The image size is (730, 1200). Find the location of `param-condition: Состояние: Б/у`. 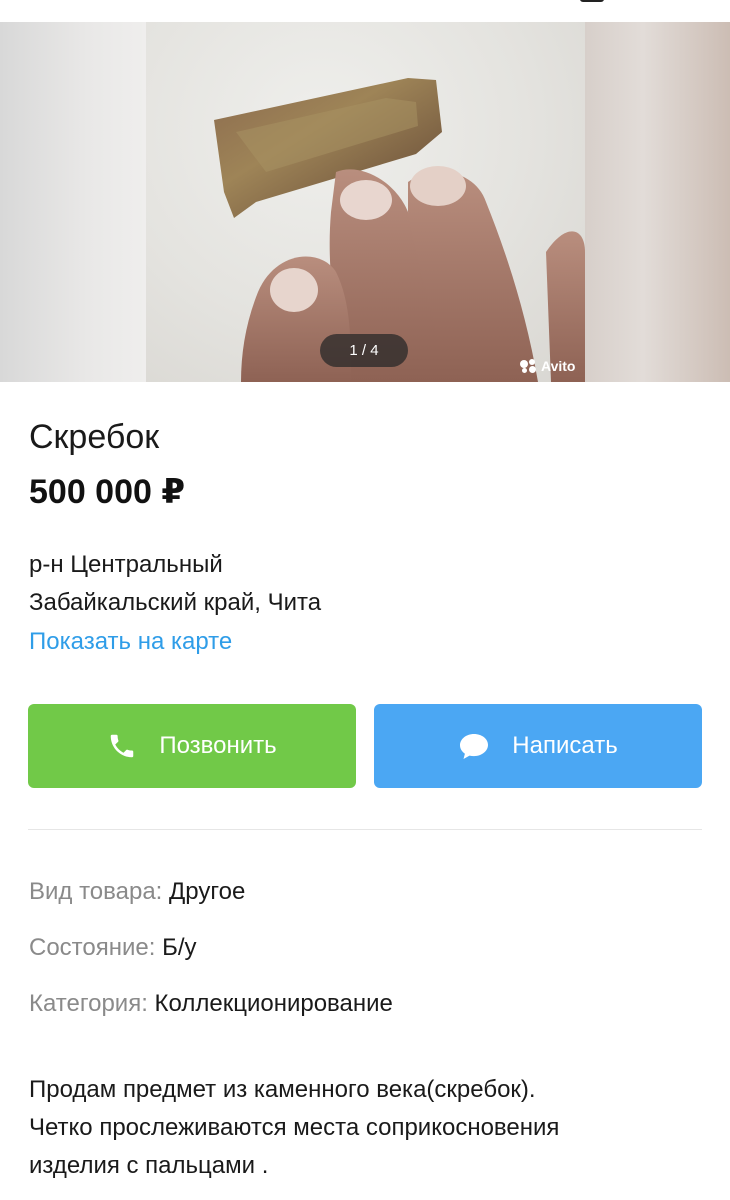

param-condition: Состояние: Б/у is located at coordinates (113, 948).